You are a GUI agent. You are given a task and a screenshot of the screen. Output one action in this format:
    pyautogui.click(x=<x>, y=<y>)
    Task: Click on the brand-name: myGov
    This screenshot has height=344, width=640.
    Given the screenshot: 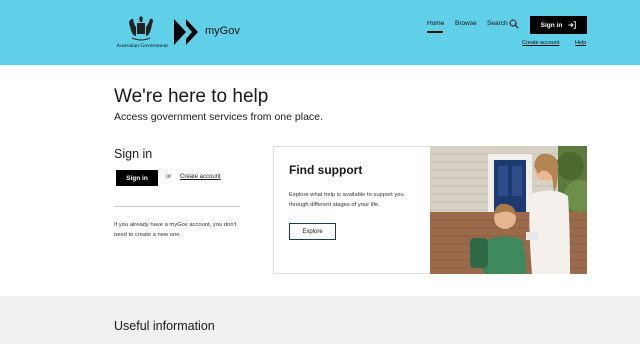 What is the action you would take?
    pyautogui.click(x=222, y=31)
    